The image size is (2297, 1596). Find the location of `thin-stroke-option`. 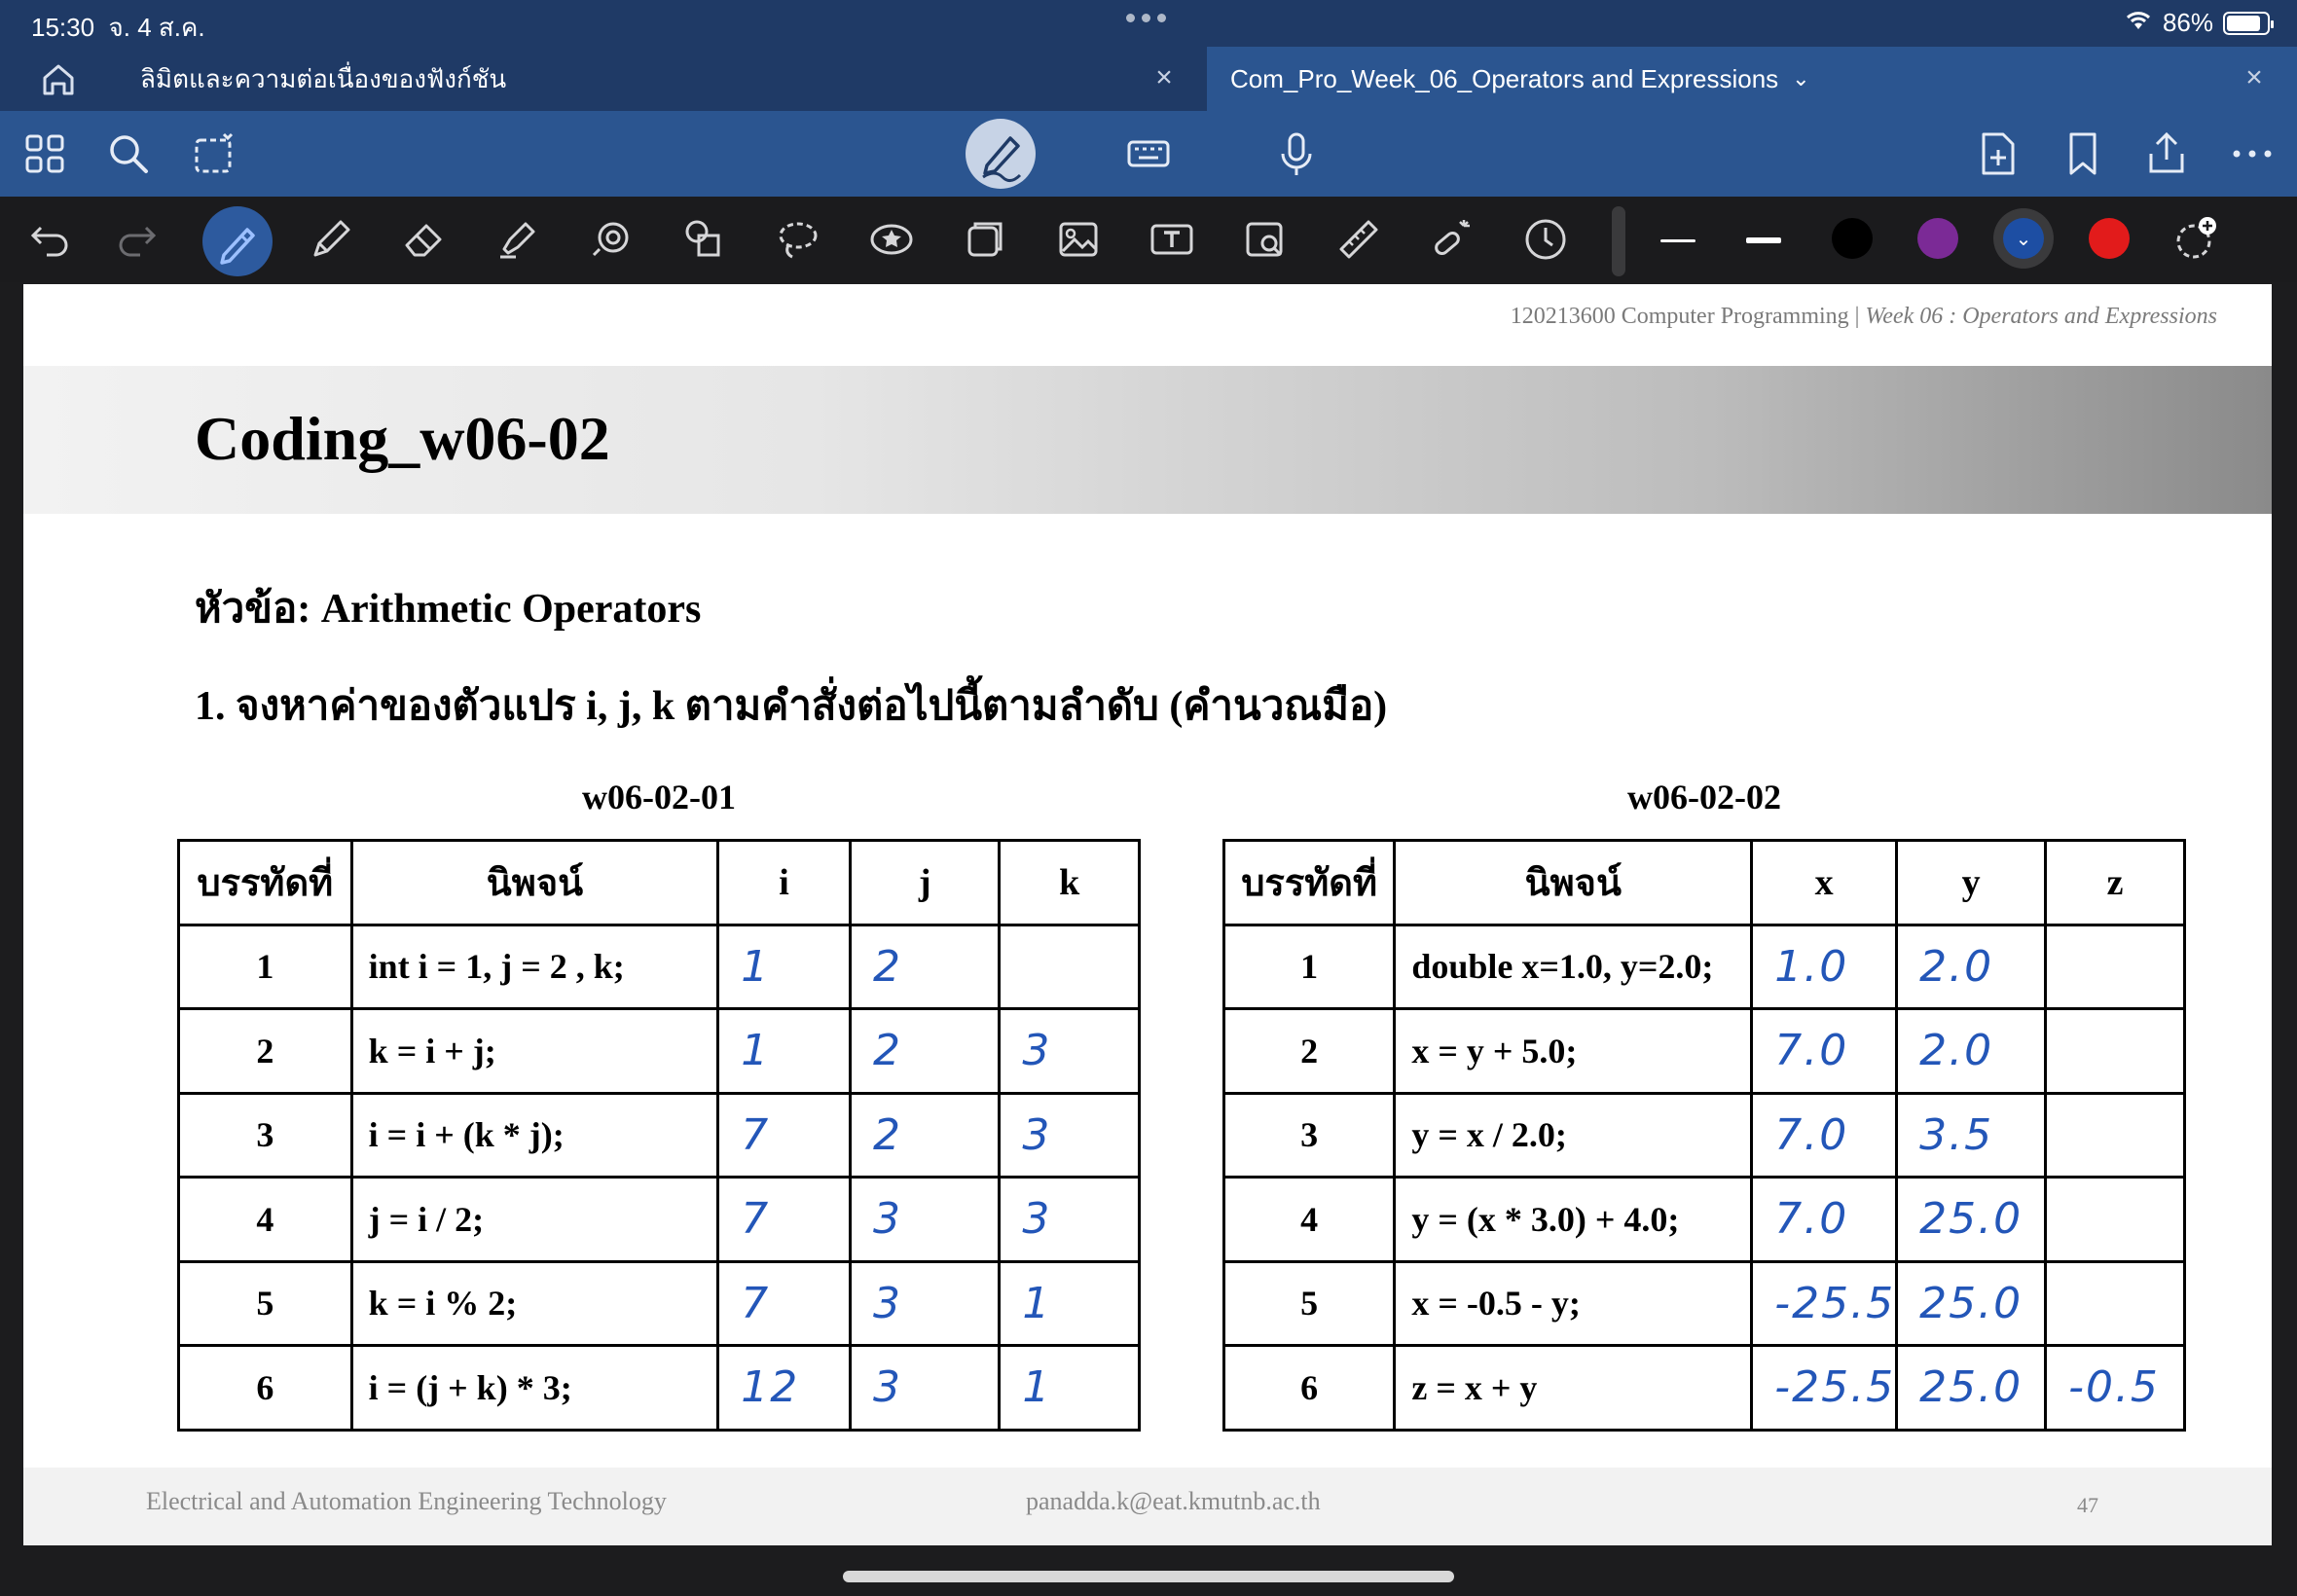

thin-stroke-option is located at coordinates (1677, 240).